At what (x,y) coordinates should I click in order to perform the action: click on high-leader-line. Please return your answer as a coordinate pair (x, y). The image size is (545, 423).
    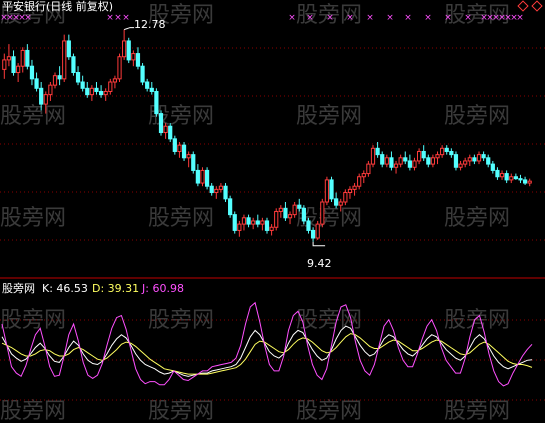
    Looking at the image, I should click on (129, 29).